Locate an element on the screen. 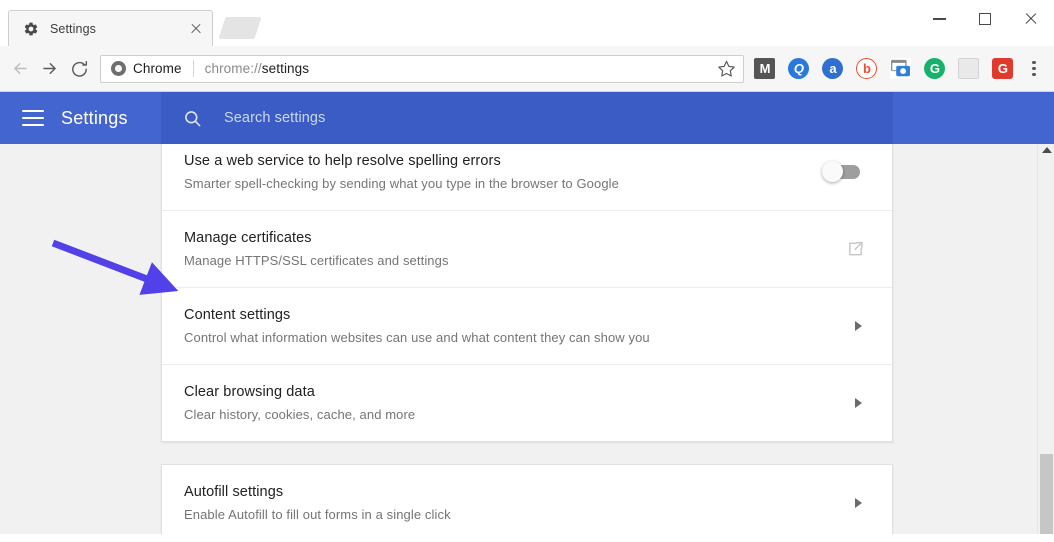 The height and width of the screenshot is (542, 1054). url-scheme: chrome:// is located at coordinates (233, 68).